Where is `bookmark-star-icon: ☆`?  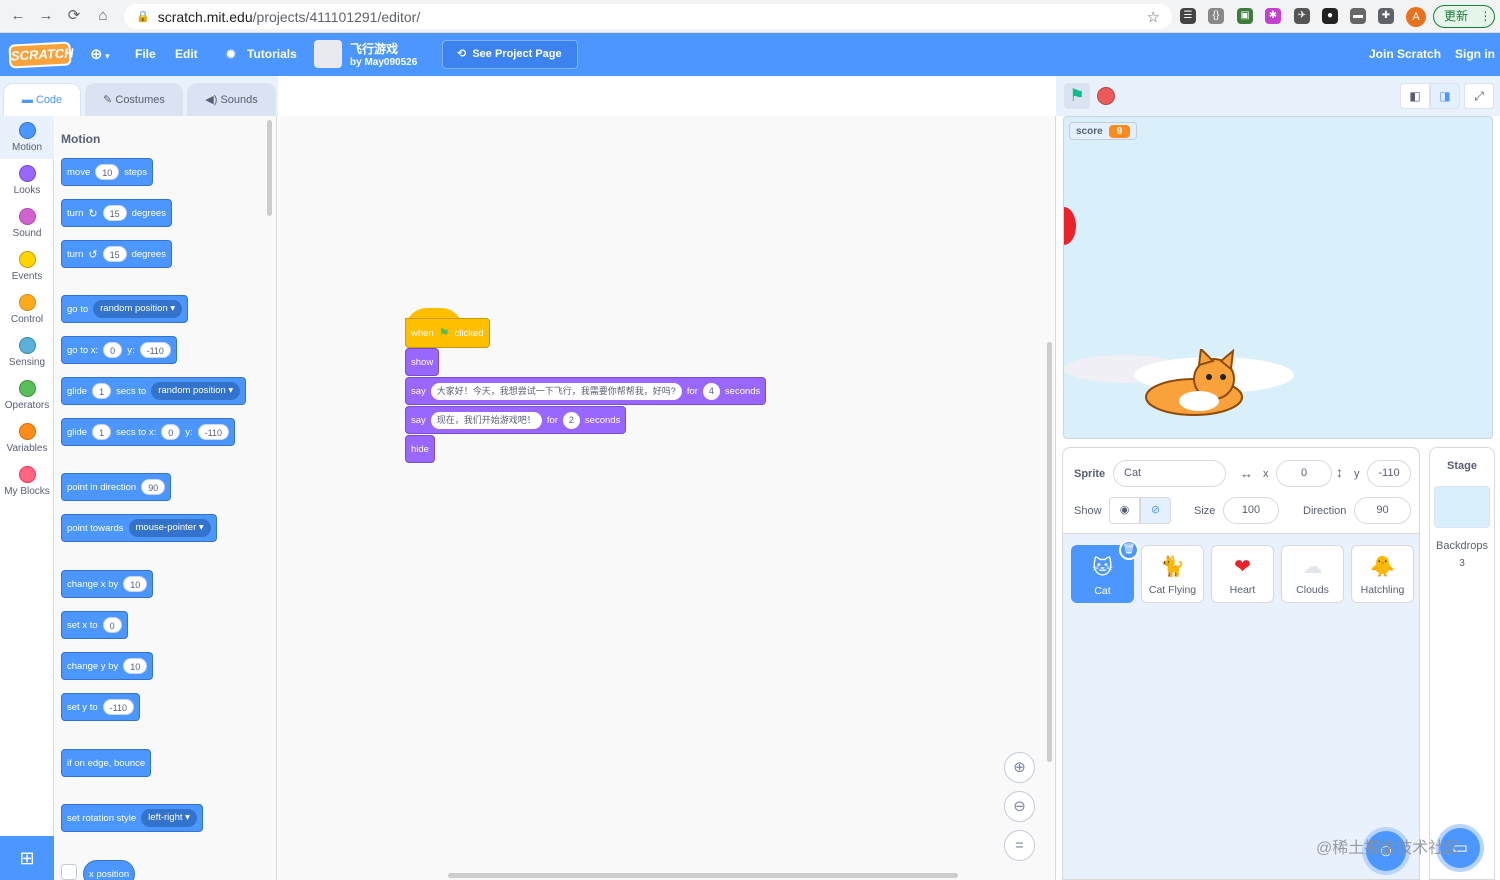
bookmark-star-icon: ☆ is located at coordinates (1153, 17).